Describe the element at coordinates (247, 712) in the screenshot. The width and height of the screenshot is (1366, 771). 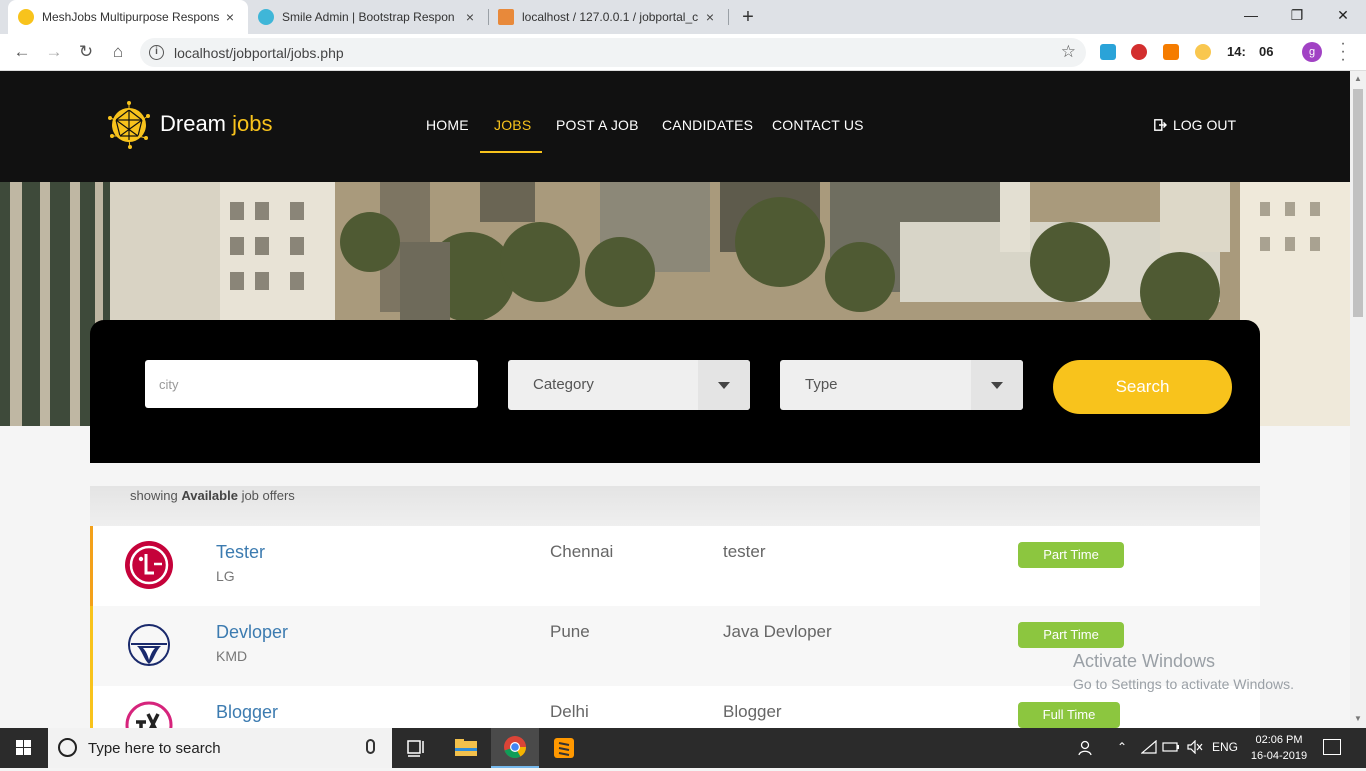
I see `job-title-link: Blogger` at that location.